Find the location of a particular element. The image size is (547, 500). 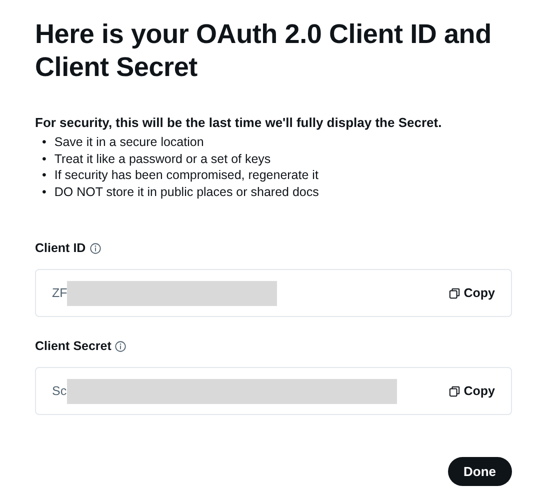

security-notice: For security, this will be the last time we'll fully display the Secret. is located at coordinates (239, 122).